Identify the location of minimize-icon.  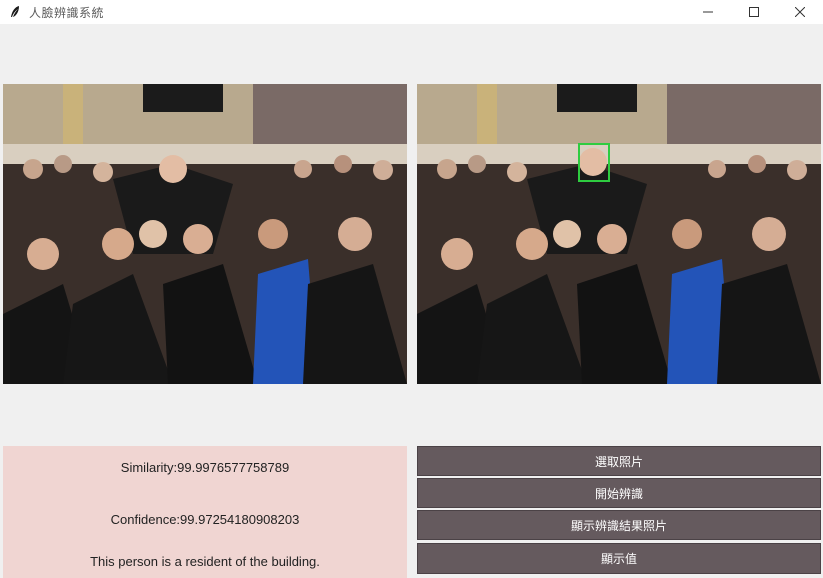
(708, 12).